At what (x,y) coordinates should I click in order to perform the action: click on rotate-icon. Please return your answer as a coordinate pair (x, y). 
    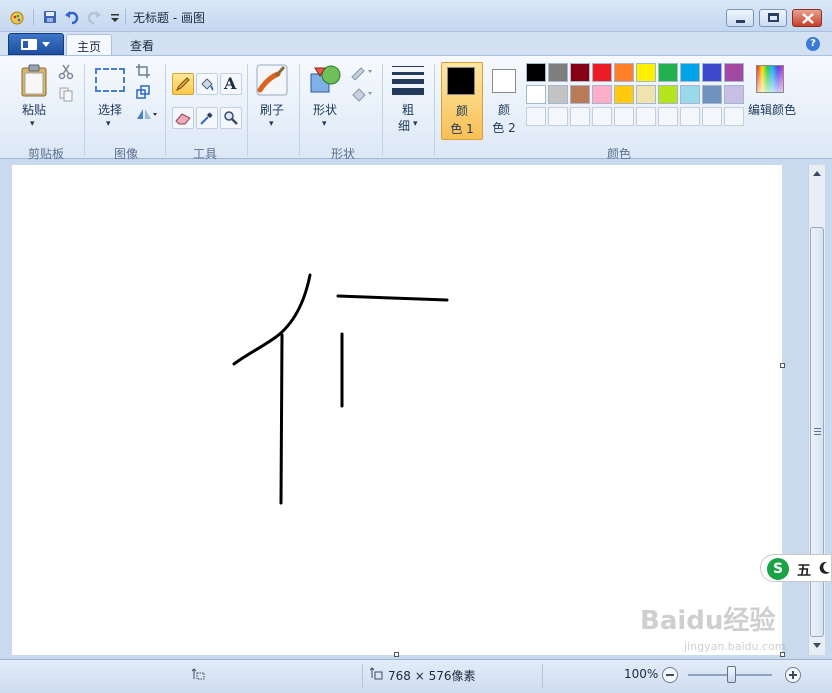
    Looking at the image, I should click on (147, 114).